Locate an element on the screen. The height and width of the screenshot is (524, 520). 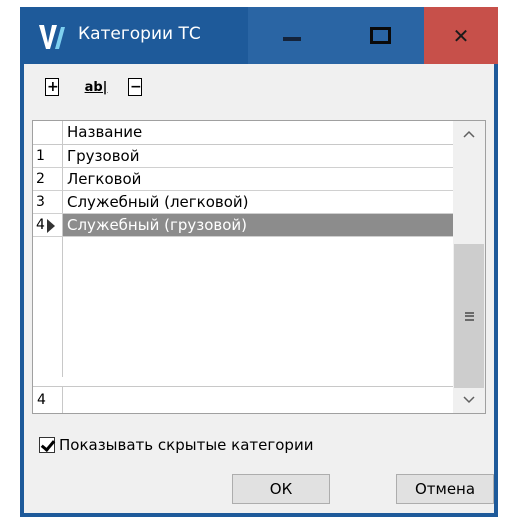
table-row: 3 Служебный (легковой) is located at coordinates (243, 202).